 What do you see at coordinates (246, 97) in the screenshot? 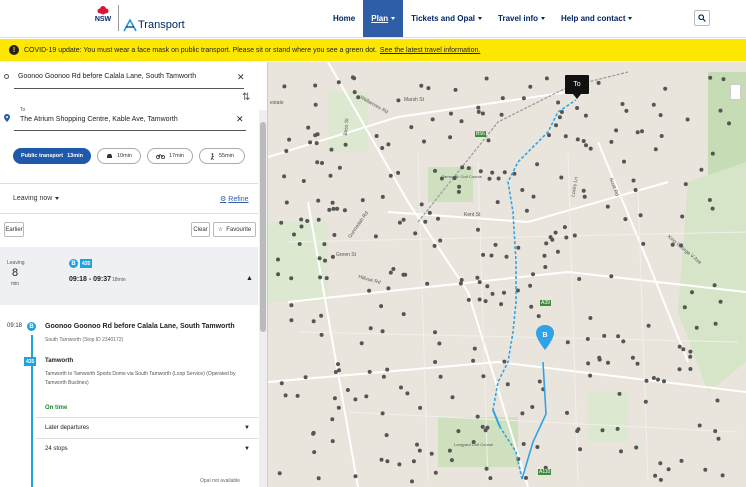
I see `swap-icon: ⇅` at bounding box center [246, 97].